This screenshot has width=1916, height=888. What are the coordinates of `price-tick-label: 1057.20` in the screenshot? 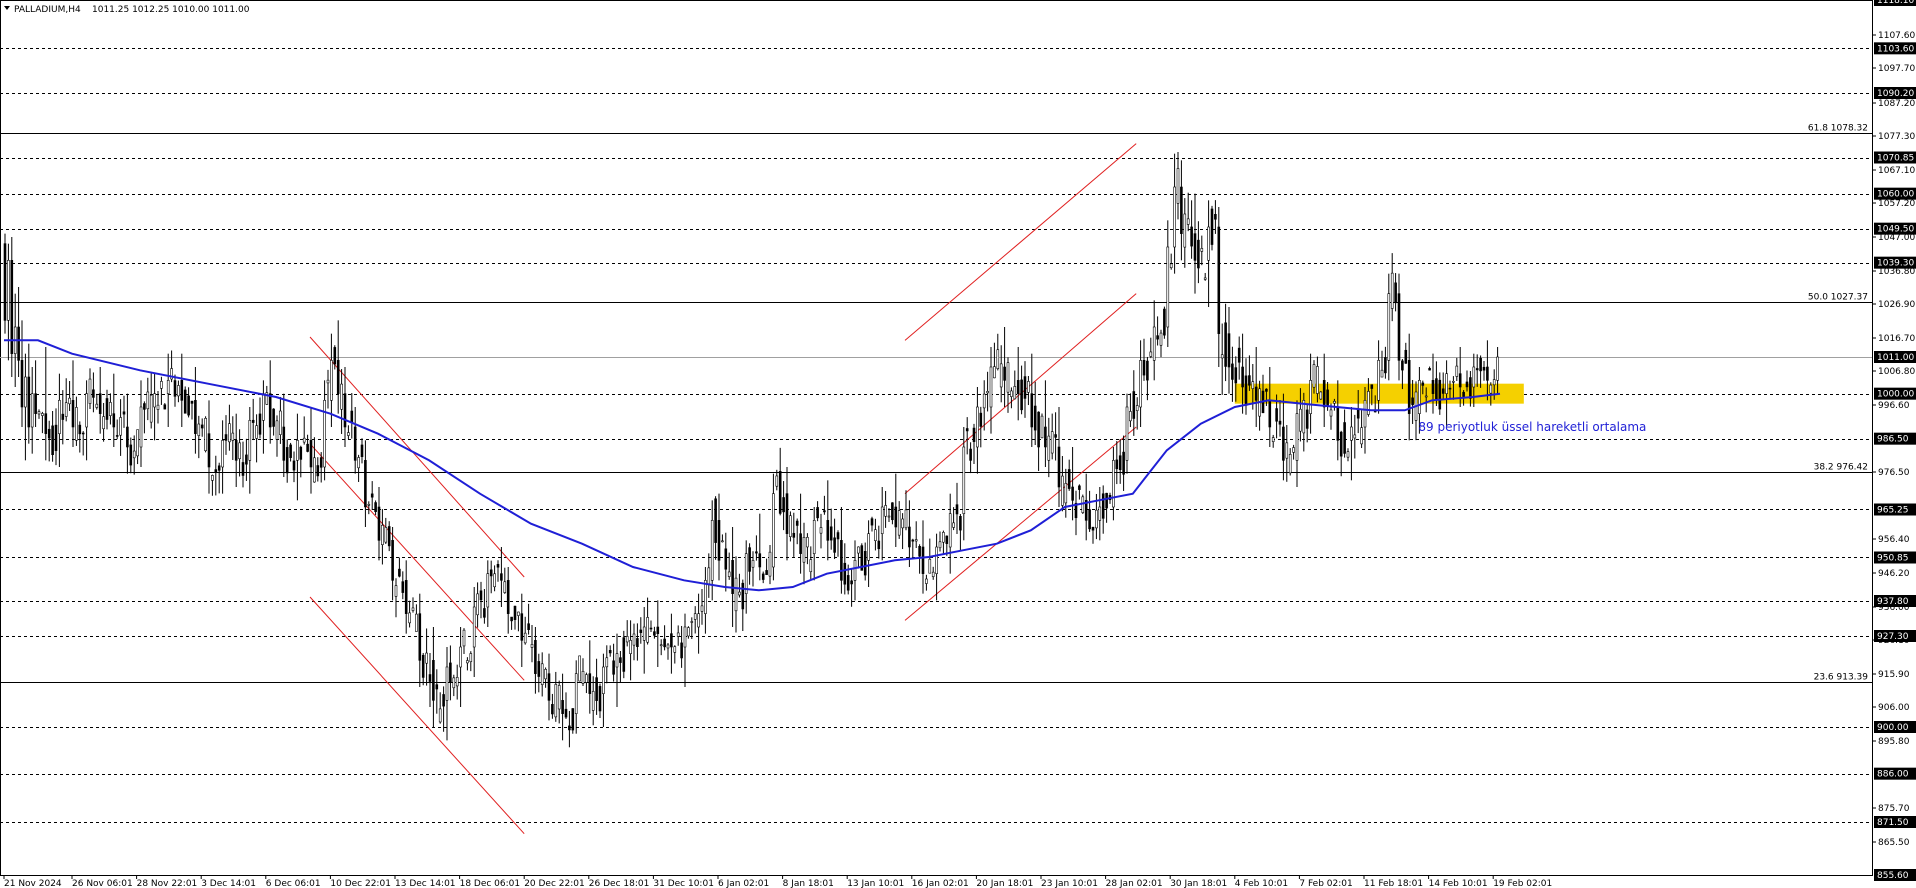 It's located at (1896, 204).